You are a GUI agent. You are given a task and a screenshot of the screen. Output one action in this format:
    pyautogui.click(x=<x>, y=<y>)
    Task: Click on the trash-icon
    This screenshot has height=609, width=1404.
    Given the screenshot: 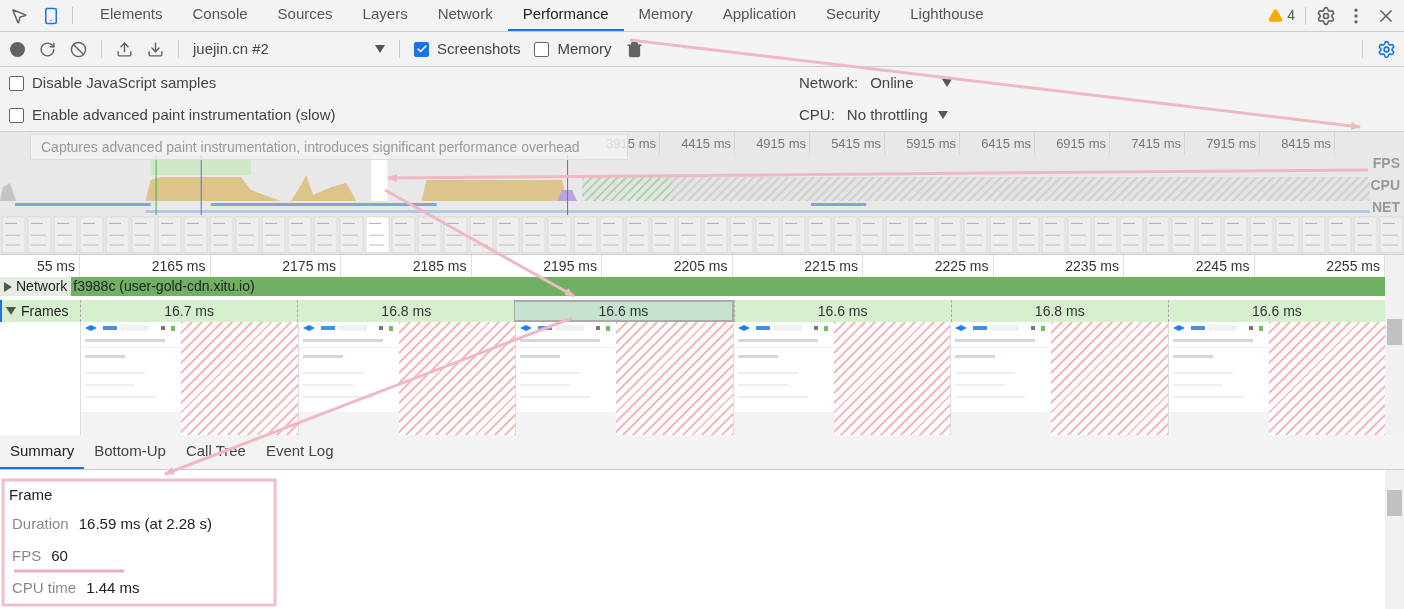 What is the action you would take?
    pyautogui.click(x=634, y=49)
    